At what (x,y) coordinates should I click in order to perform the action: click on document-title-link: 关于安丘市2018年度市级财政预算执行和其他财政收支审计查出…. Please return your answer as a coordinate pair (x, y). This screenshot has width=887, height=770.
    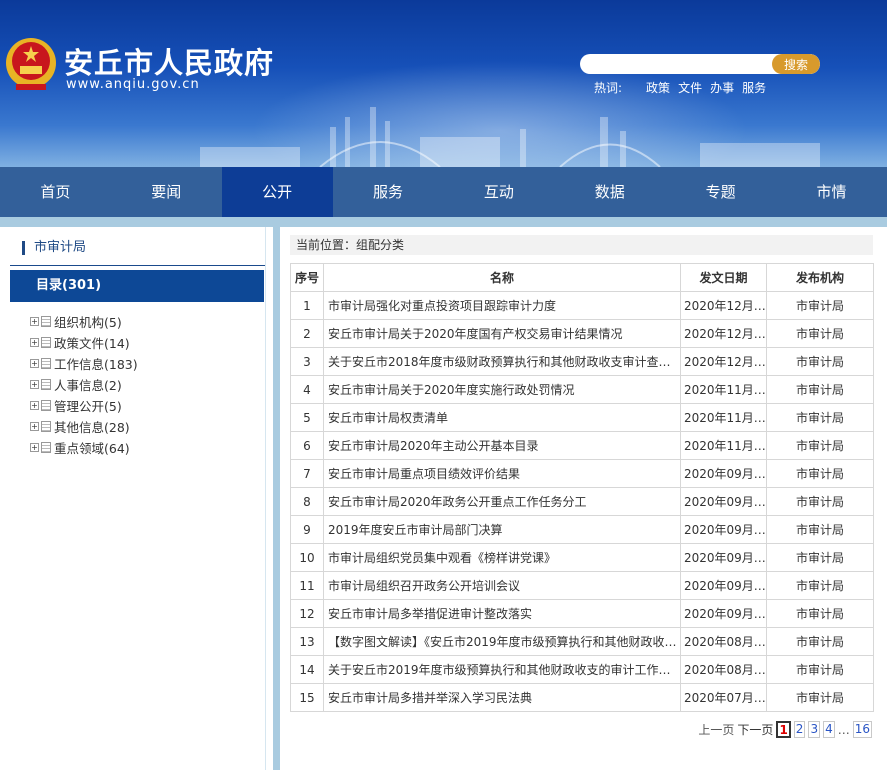
    Looking at the image, I should click on (502, 361).